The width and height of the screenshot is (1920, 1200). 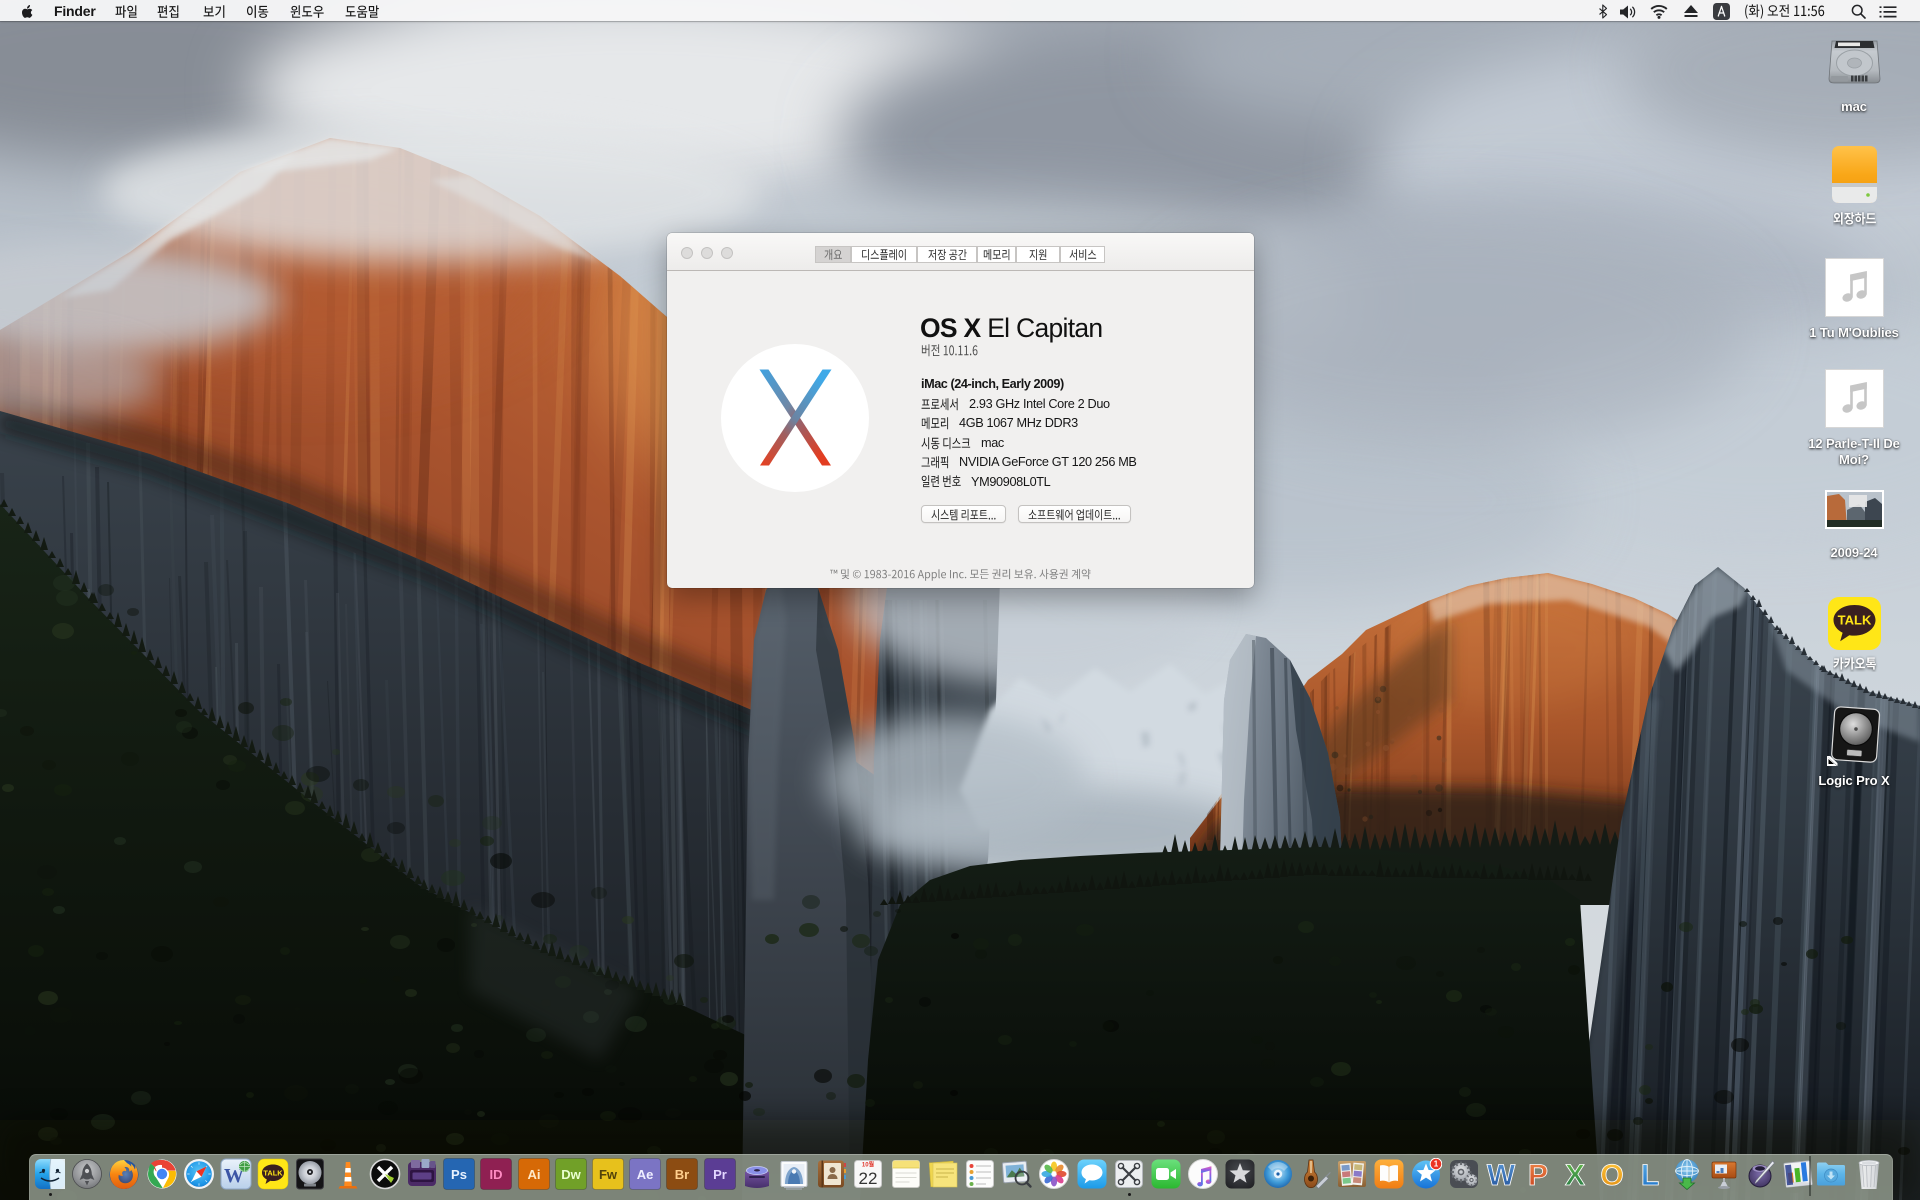 I want to click on svg-text: ID, so click(x=496, y=1174).